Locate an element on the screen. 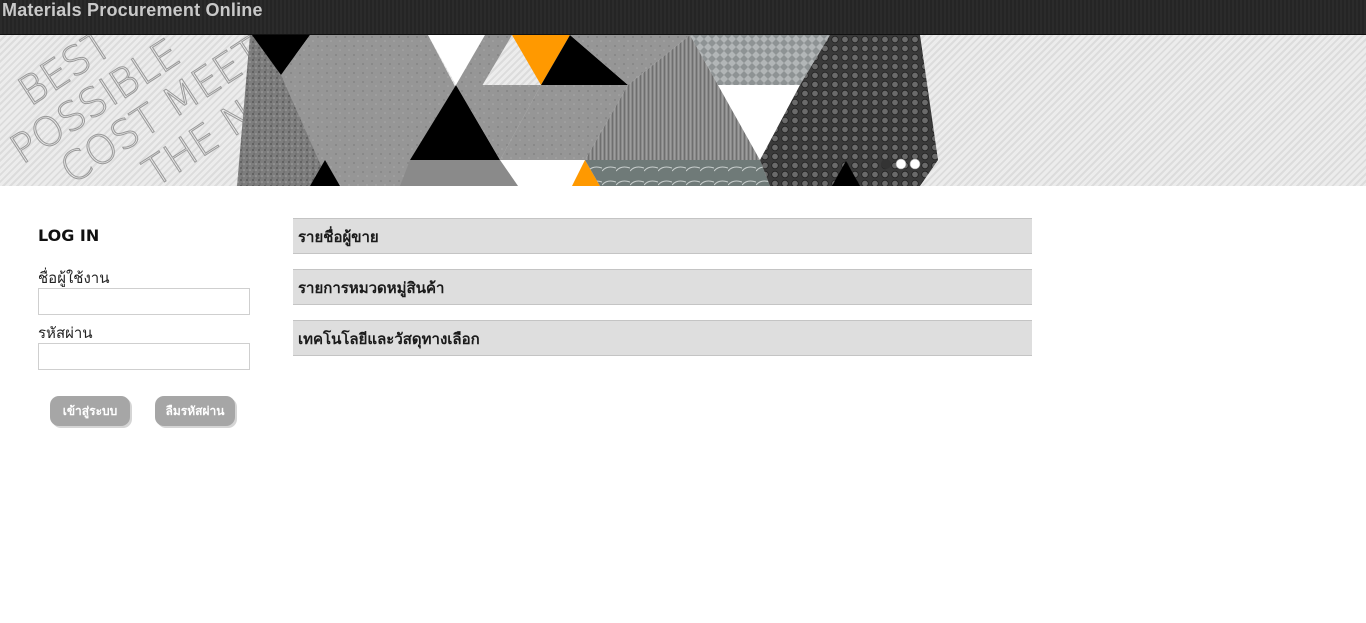  forgot-password-button: ลืมรหัสผ่าน is located at coordinates (195, 411).